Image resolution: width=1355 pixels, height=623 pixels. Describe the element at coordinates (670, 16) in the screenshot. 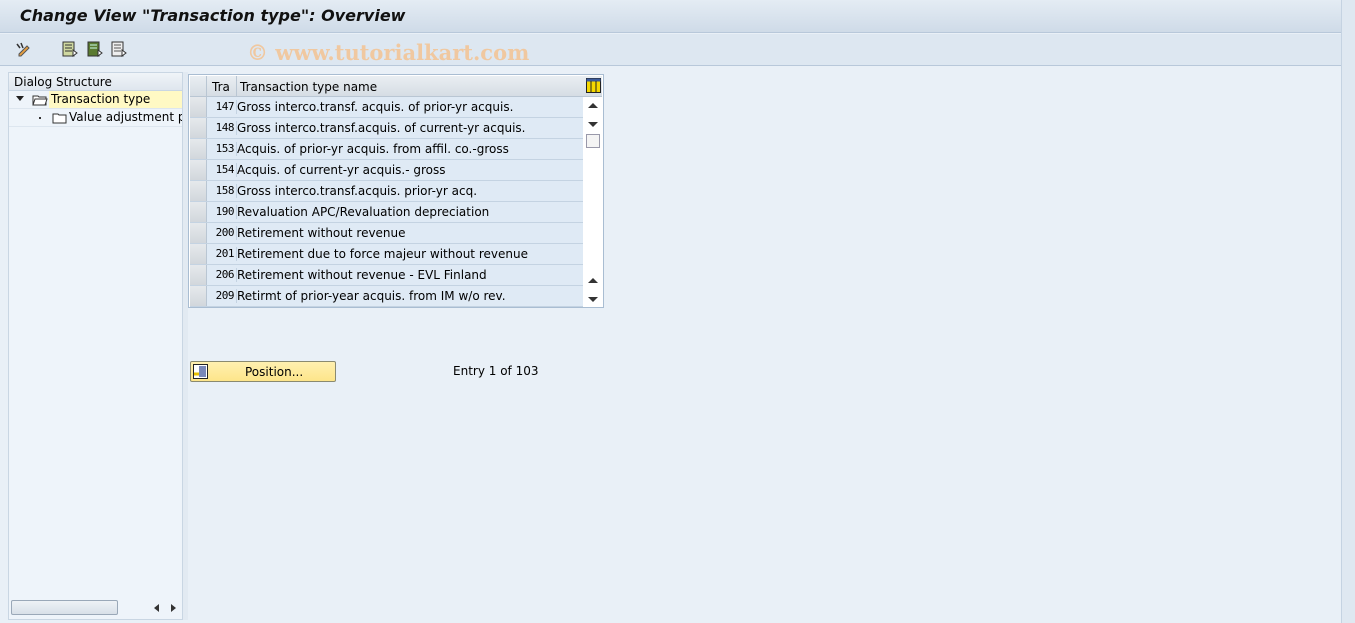

I see `title-bar: Change View "Transaction type": Overview` at that location.